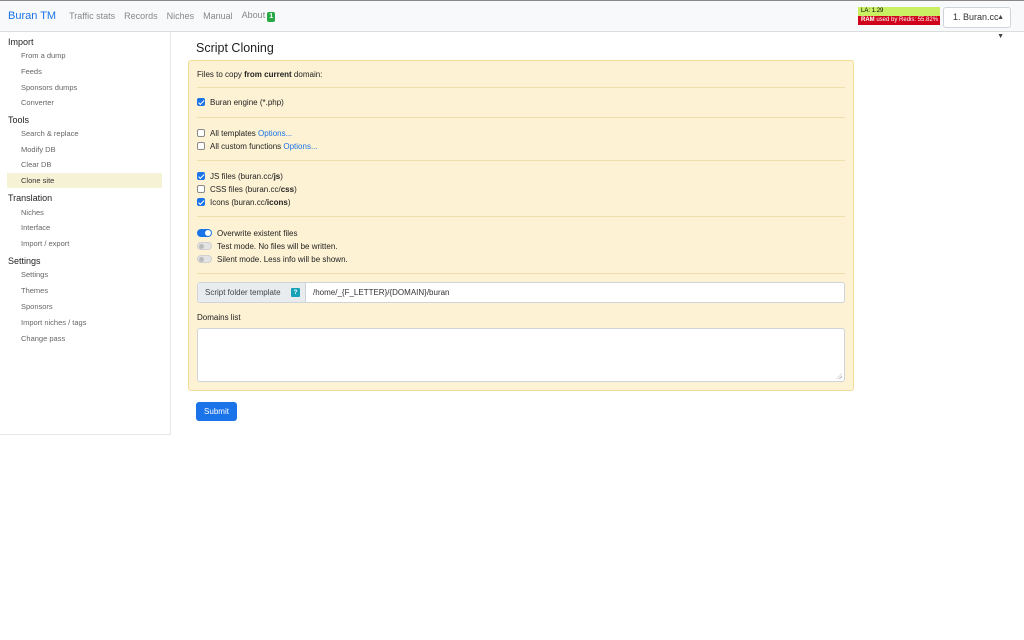 The height and width of the screenshot is (640, 1024). What do you see at coordinates (295, 189) in the screenshot?
I see `css-files-close: )` at bounding box center [295, 189].